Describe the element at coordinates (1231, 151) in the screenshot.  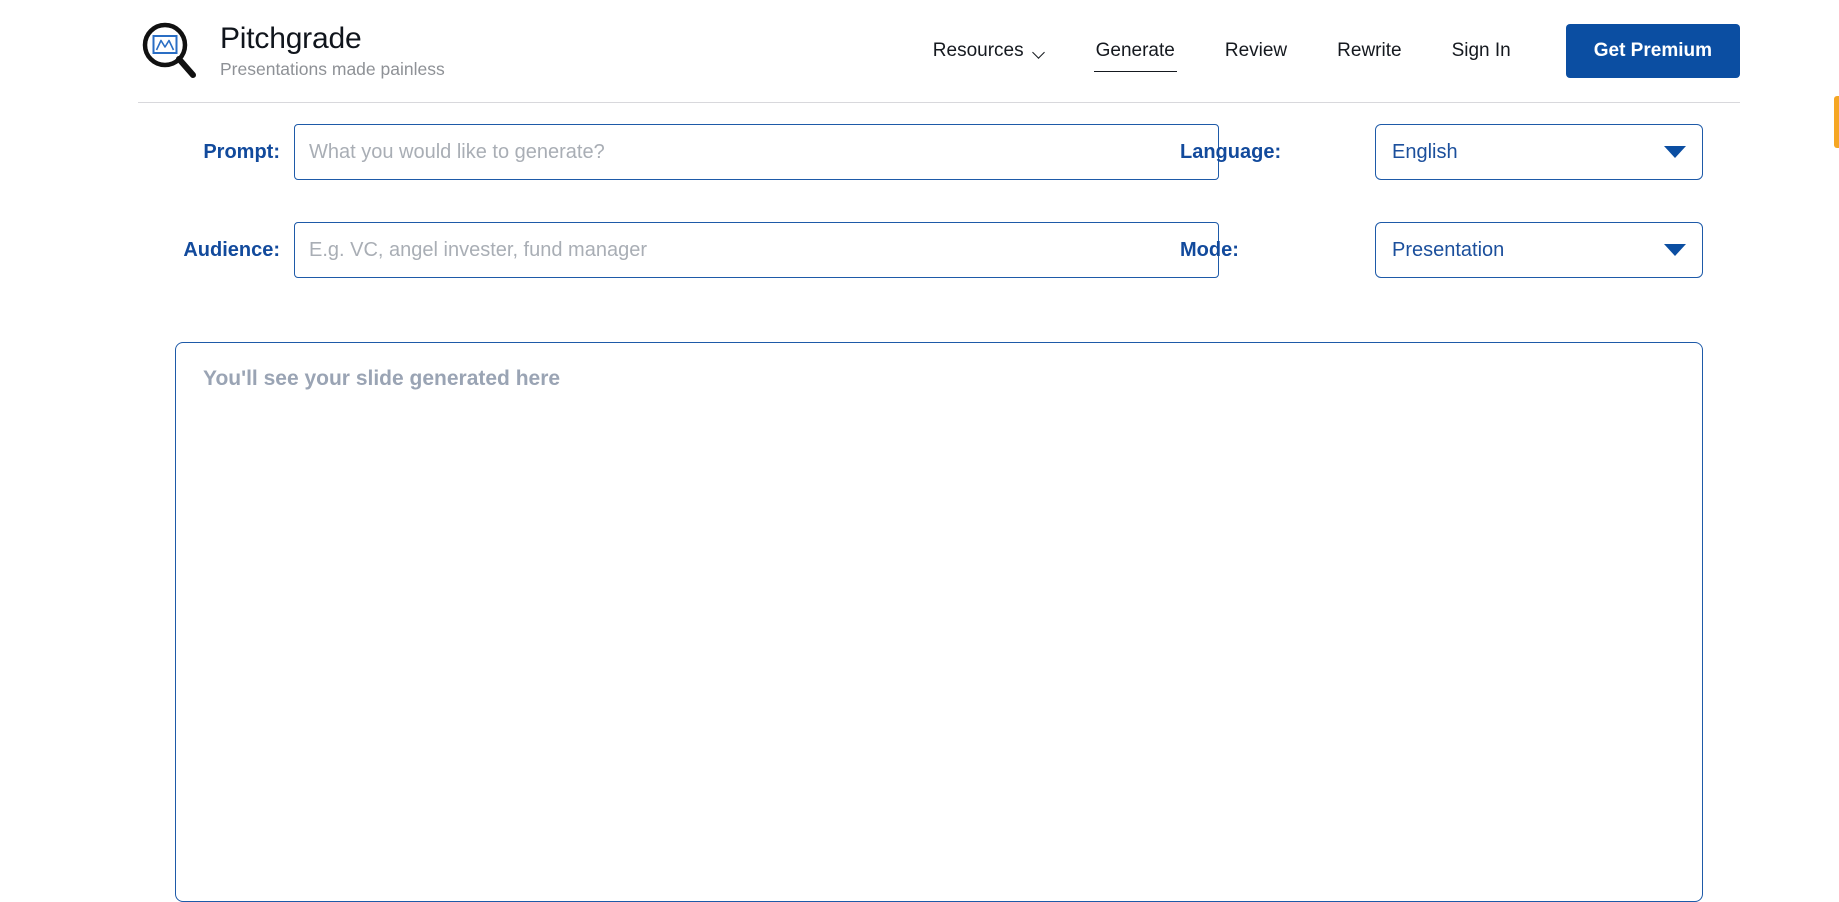
I see `language-label: Language:` at that location.